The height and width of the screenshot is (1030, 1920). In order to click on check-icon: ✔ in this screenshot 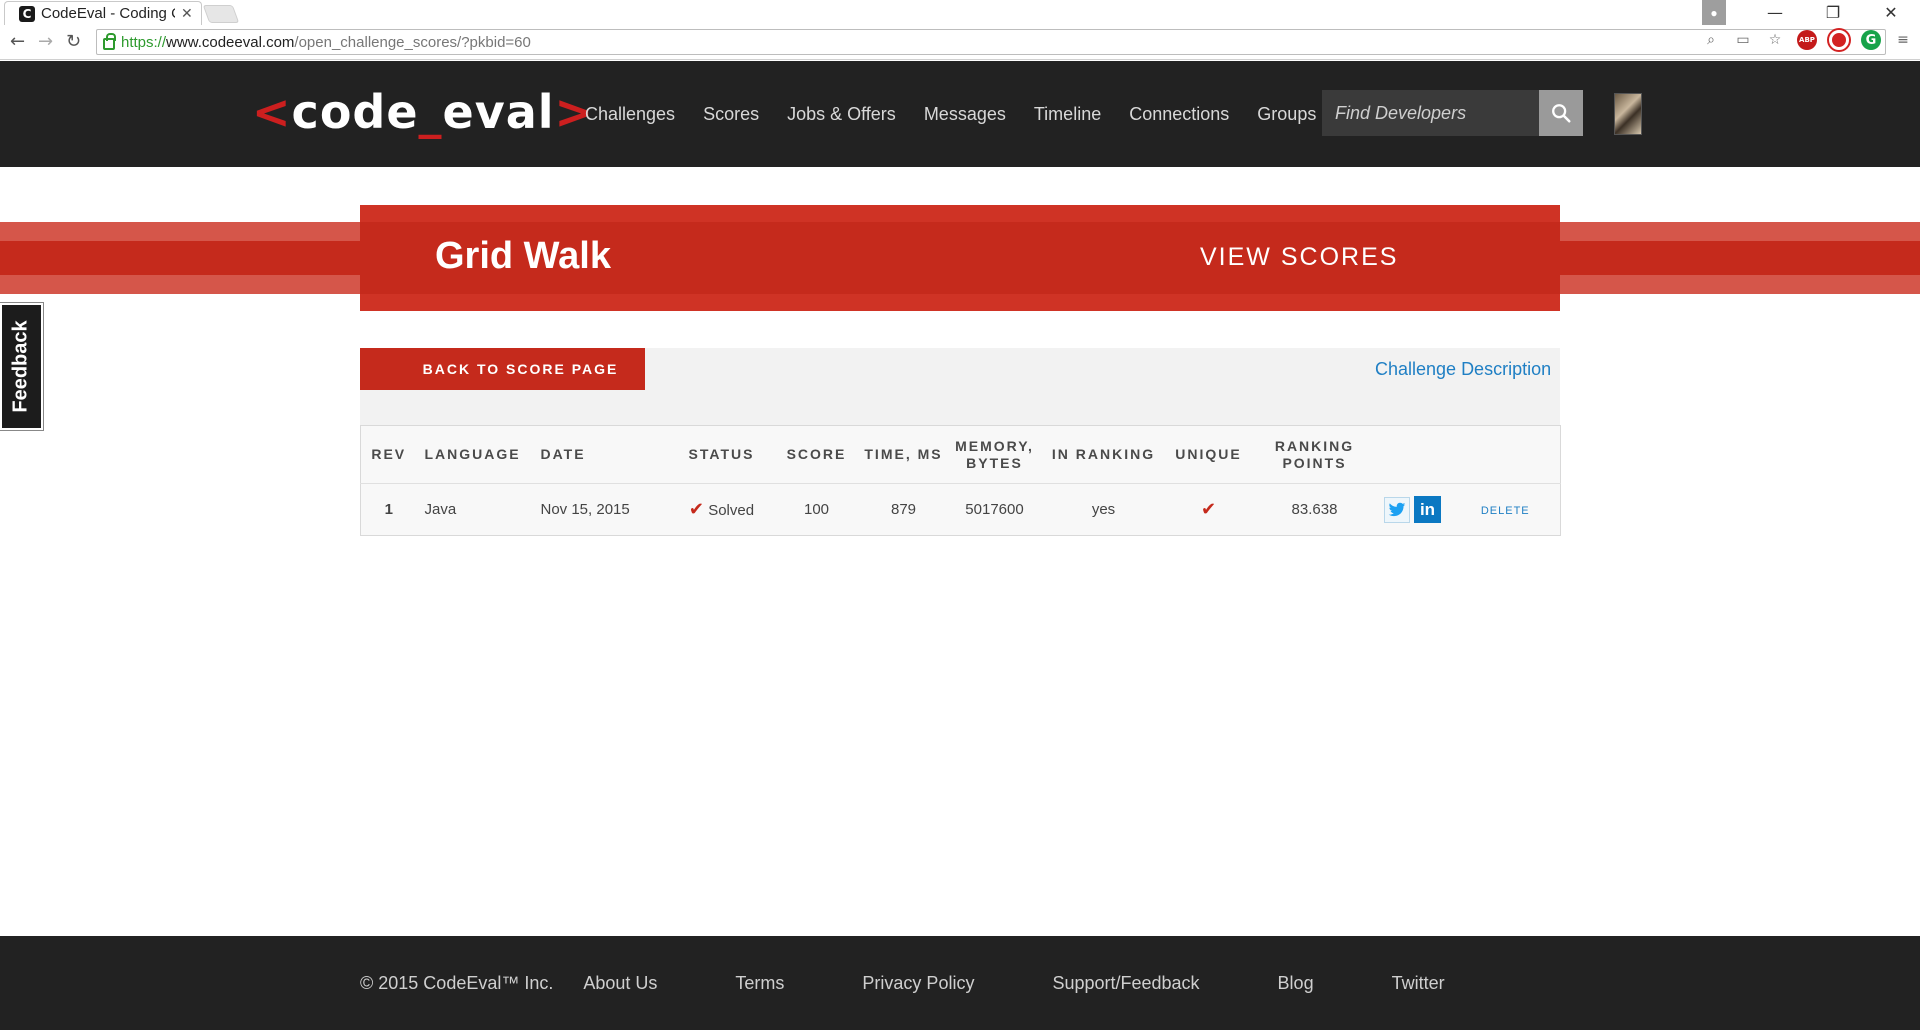, I will do `click(696, 509)`.